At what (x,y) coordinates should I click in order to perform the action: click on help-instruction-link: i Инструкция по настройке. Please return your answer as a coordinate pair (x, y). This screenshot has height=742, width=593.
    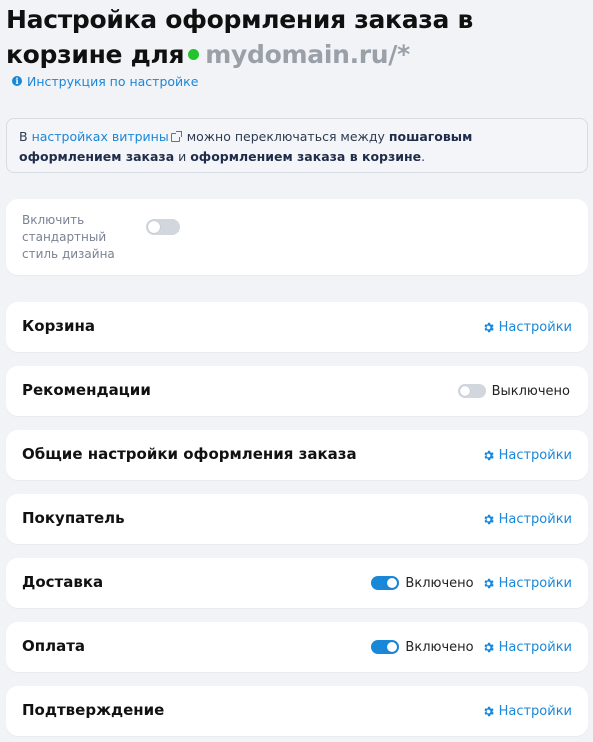
    Looking at the image, I should click on (105, 81).